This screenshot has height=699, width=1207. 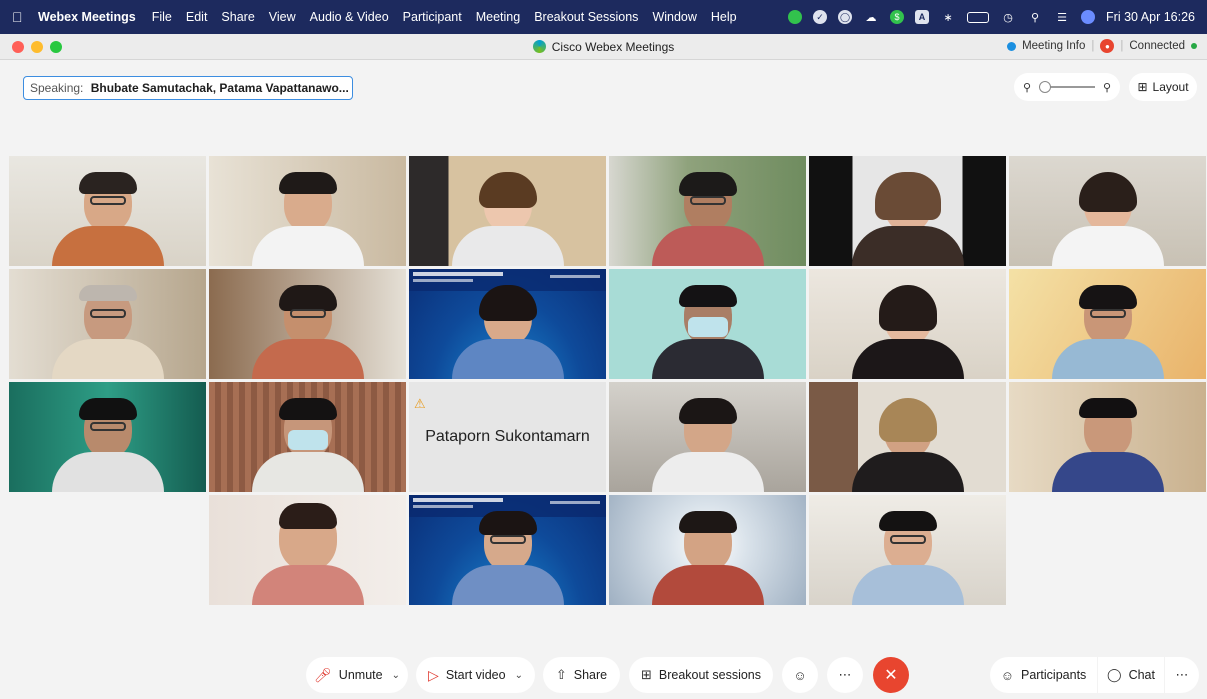 I want to click on smiley-icon: ☺, so click(x=800, y=675).